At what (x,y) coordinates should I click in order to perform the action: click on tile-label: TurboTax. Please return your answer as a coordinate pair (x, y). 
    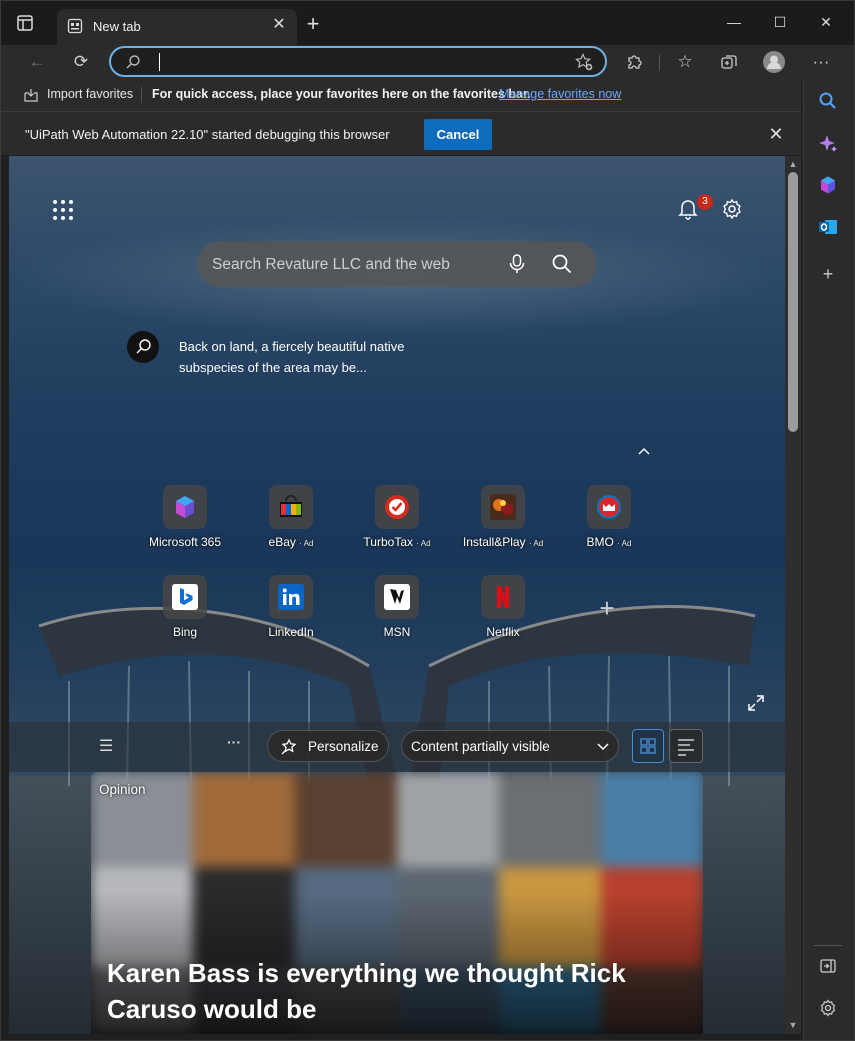
    Looking at the image, I should click on (388, 542).